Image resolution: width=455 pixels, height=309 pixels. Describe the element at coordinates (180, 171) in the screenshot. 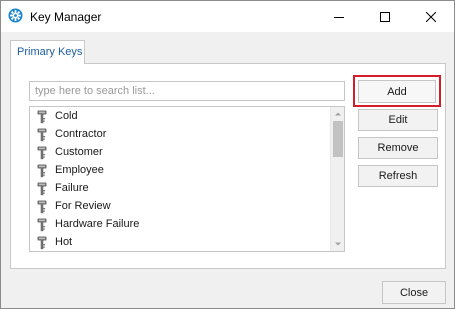

I see `list-item: Employee` at that location.